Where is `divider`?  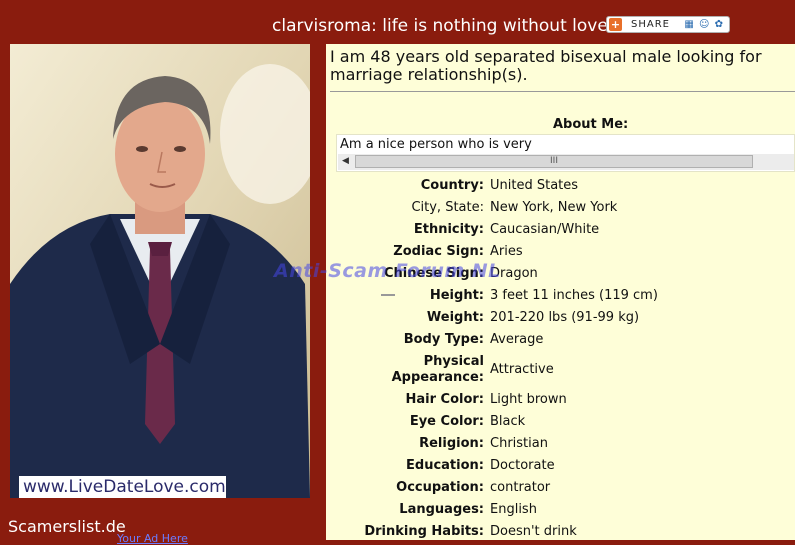 divider is located at coordinates (562, 91).